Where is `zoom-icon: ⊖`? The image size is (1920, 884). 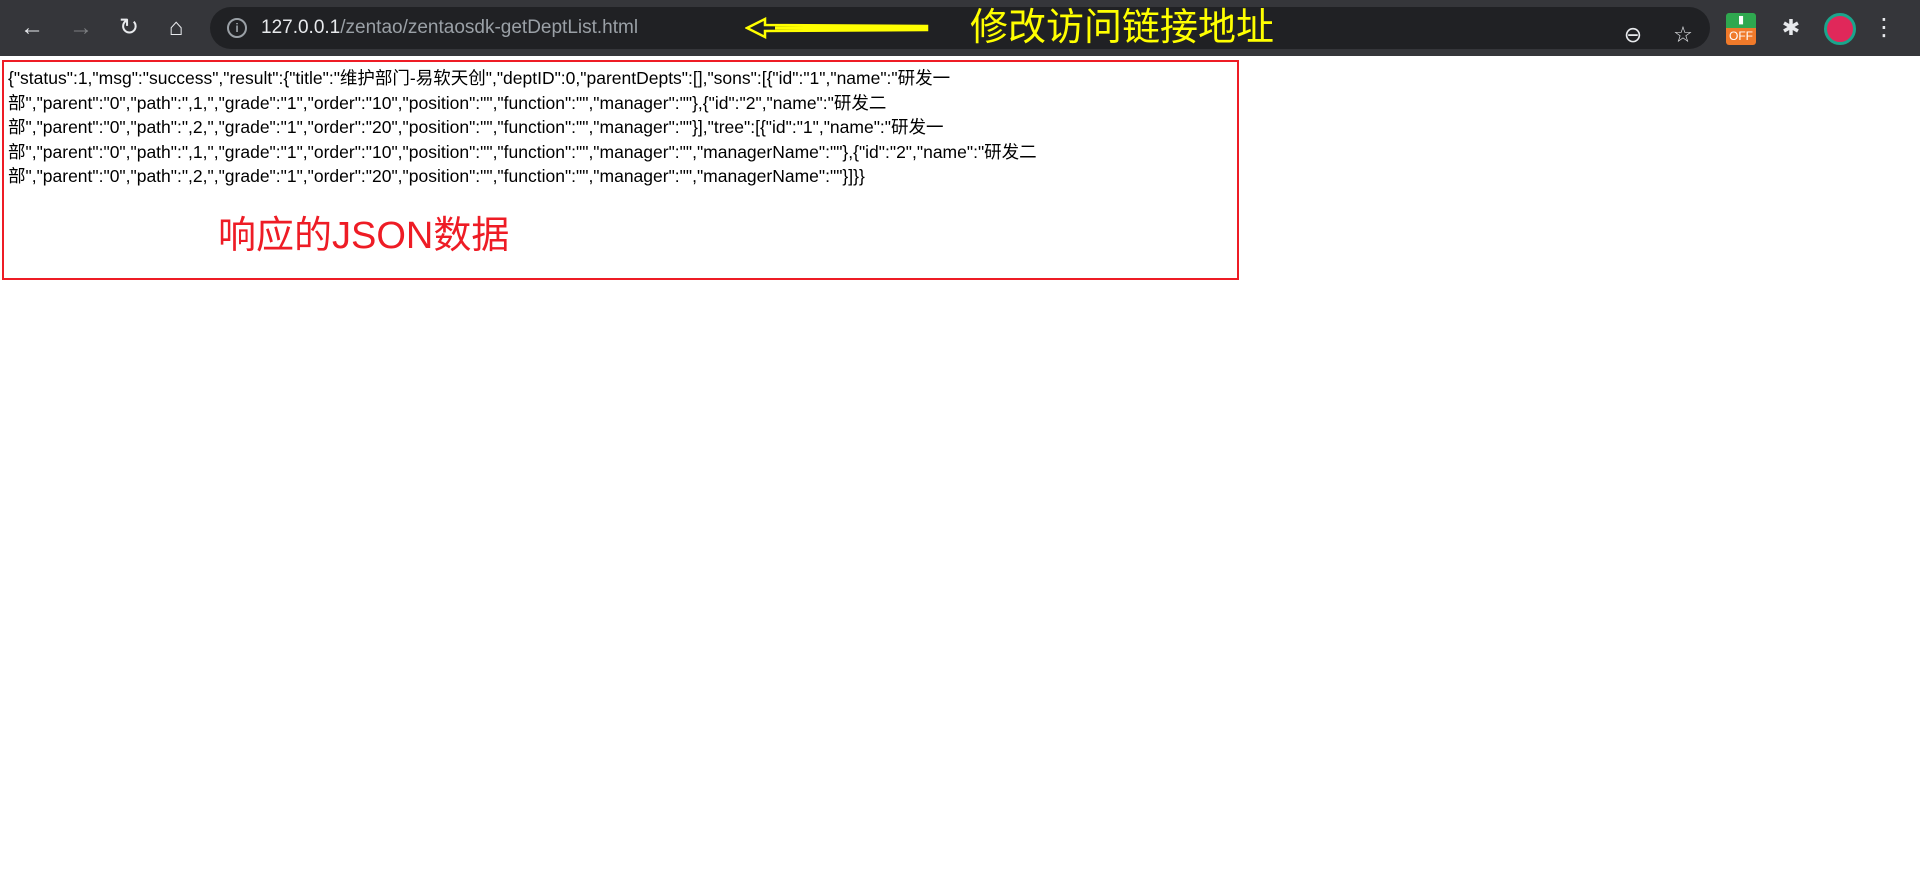
zoom-icon: ⊖ is located at coordinates (1633, 35).